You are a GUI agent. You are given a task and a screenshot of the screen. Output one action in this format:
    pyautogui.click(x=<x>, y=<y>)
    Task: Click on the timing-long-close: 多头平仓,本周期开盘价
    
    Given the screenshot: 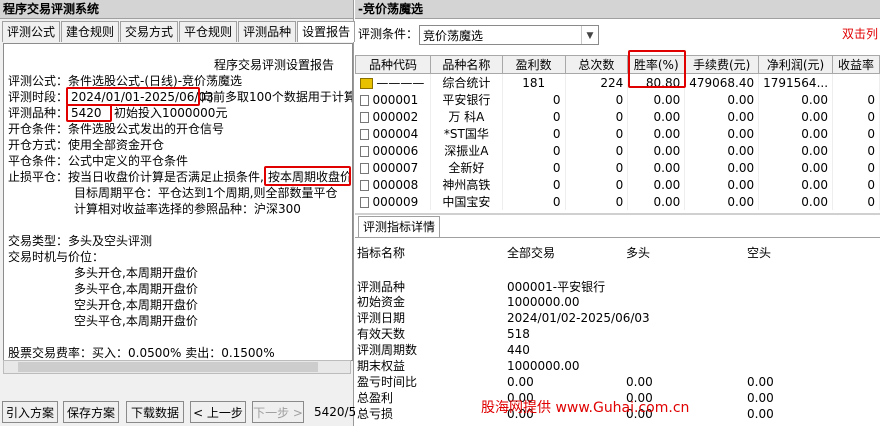 What is the action you would take?
    pyautogui.click(x=136, y=289)
    